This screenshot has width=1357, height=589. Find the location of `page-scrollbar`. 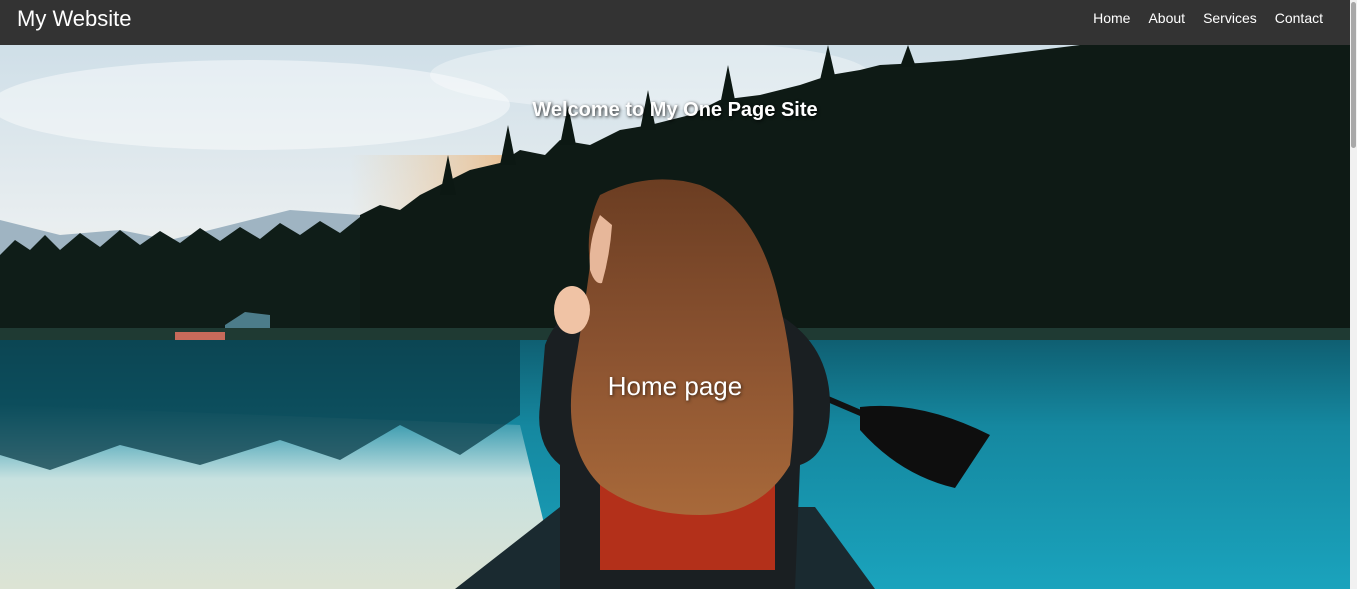

page-scrollbar is located at coordinates (1353, 294).